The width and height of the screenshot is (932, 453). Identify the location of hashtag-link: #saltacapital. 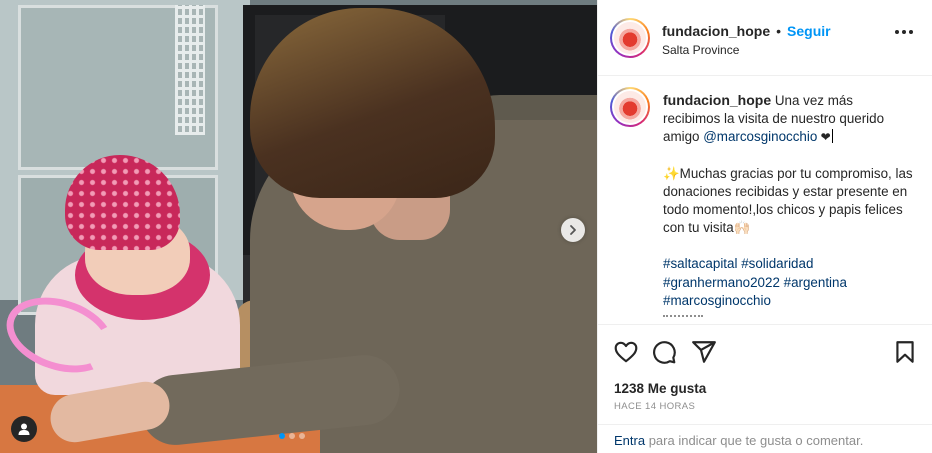
(700, 263).